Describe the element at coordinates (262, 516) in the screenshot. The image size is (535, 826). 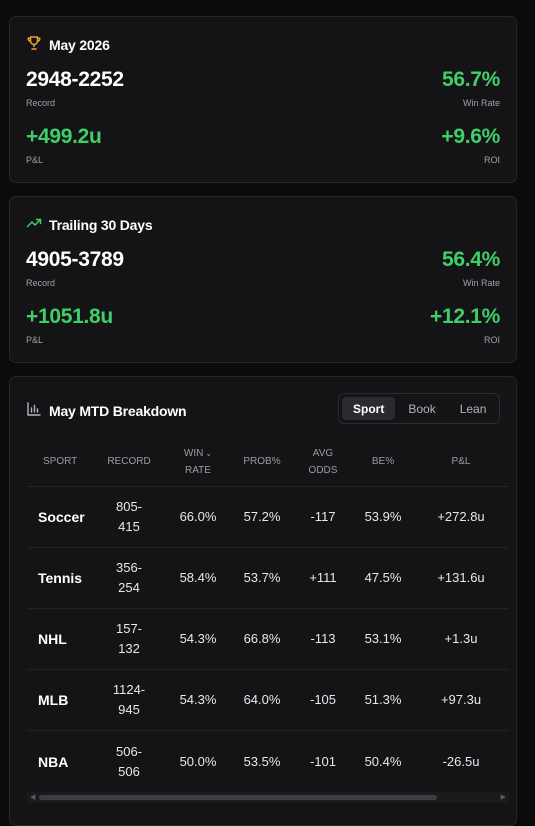
I see `cell-prob: 57.2%` at that location.